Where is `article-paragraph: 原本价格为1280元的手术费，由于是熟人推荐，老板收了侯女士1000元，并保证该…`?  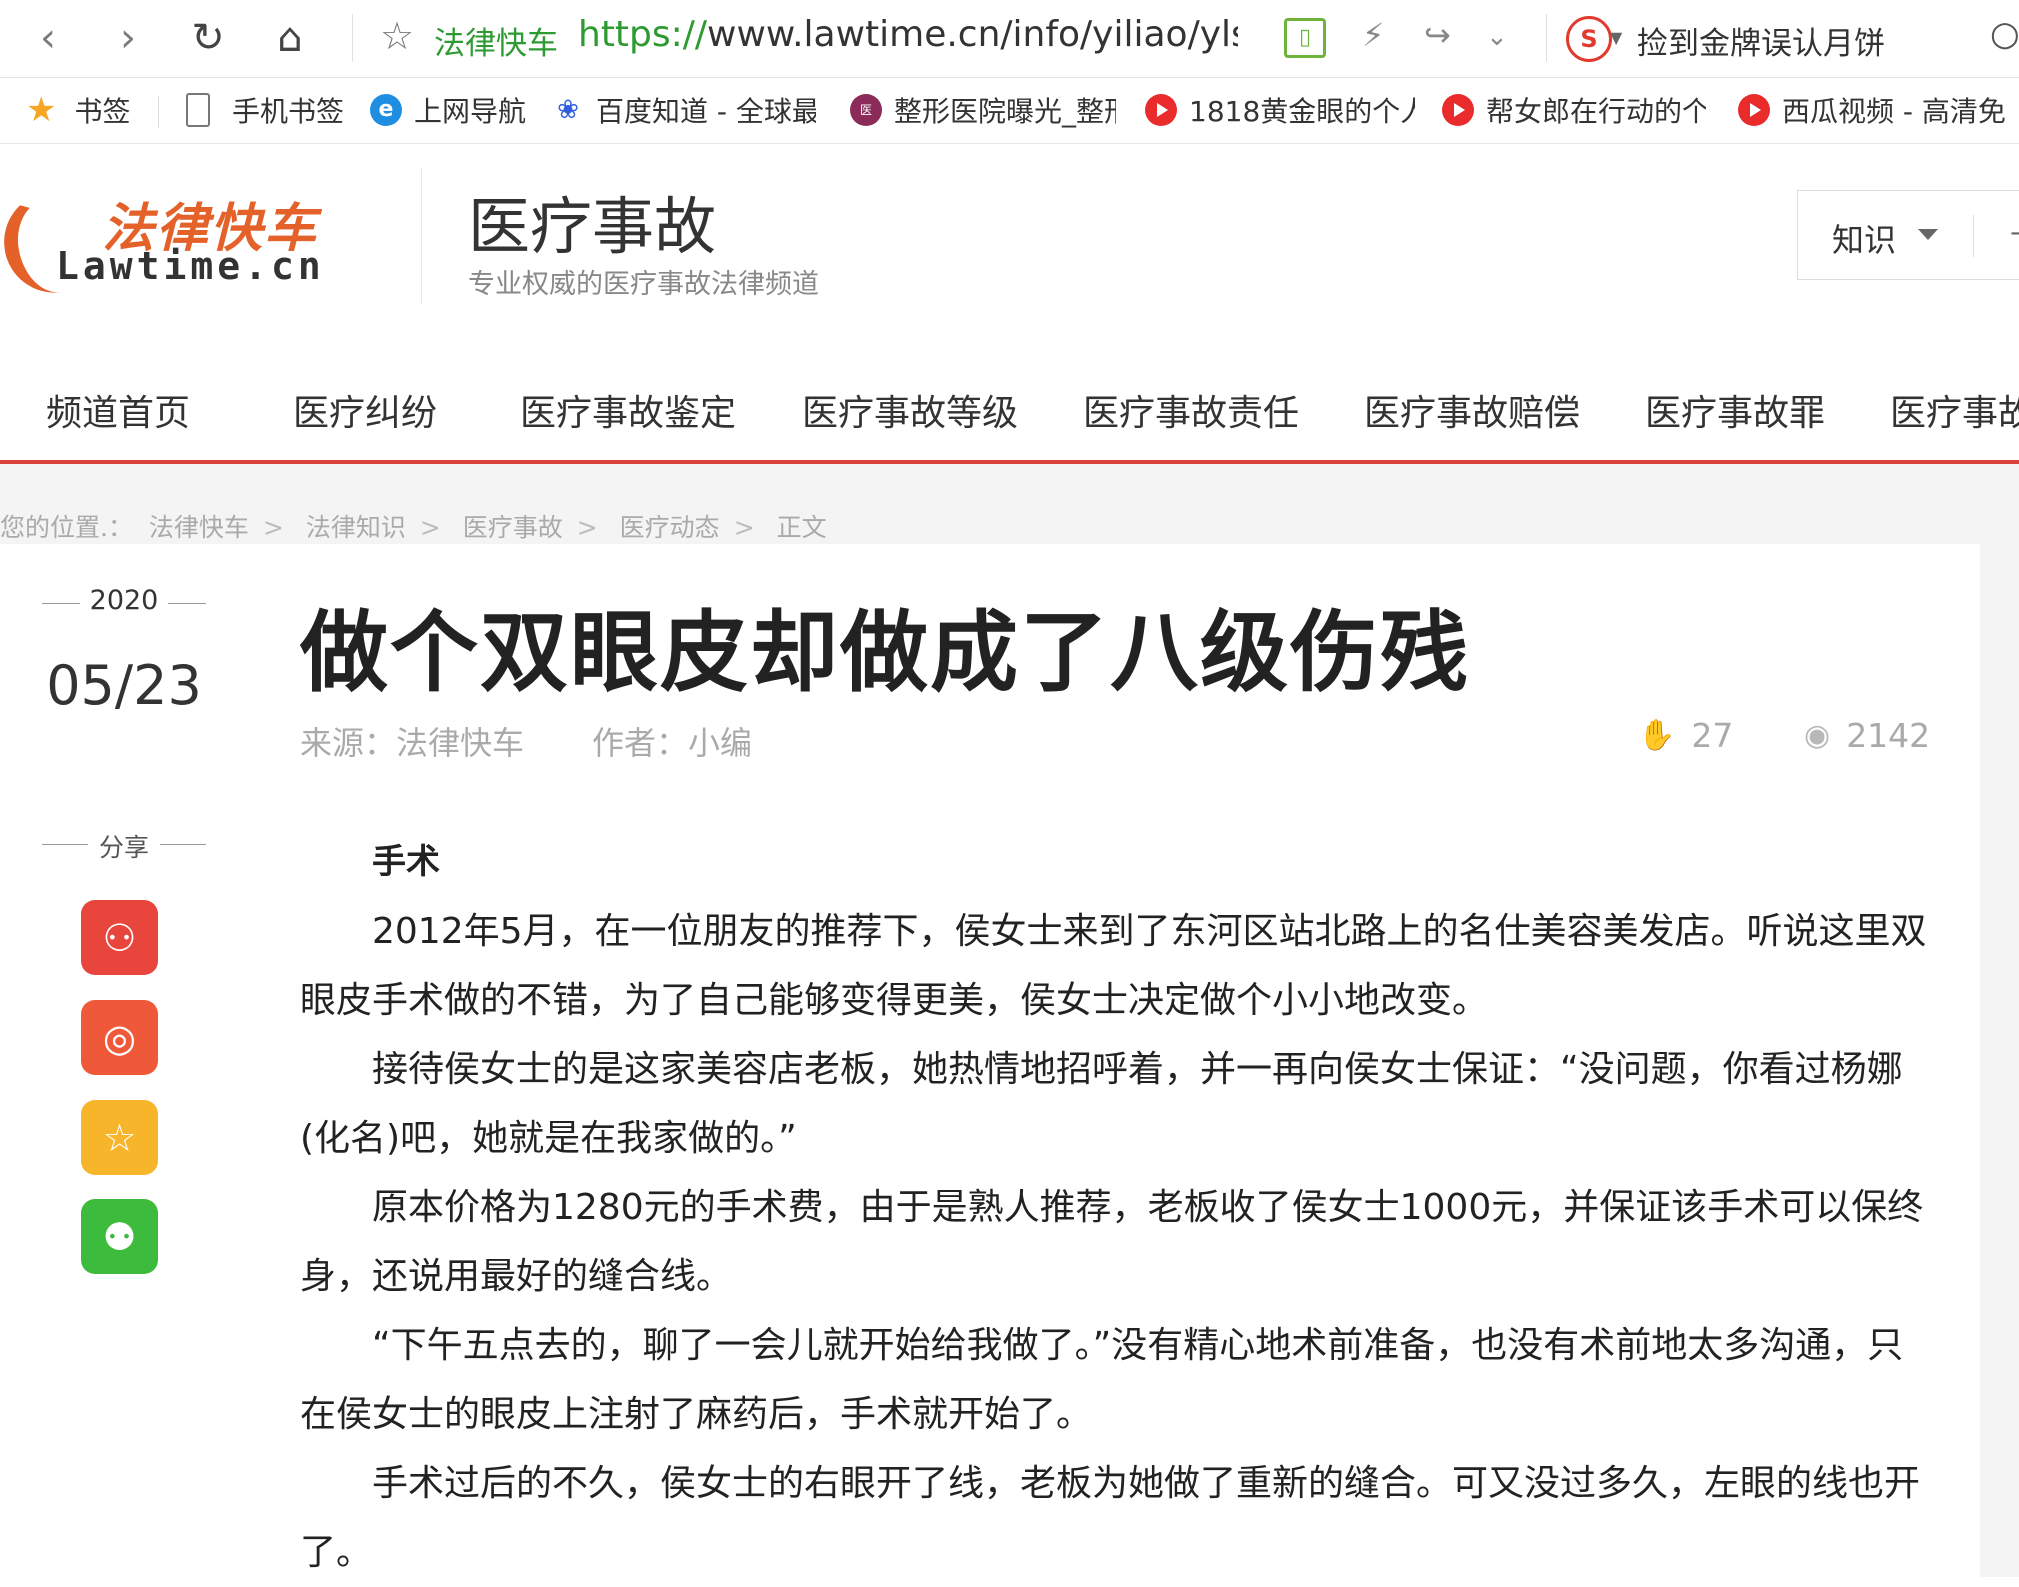
article-paragraph: 原本价格为1280元的手术费，由于是熟人推荐，老板收了侯女士1000元，并保证该… is located at coordinates (1112, 1242).